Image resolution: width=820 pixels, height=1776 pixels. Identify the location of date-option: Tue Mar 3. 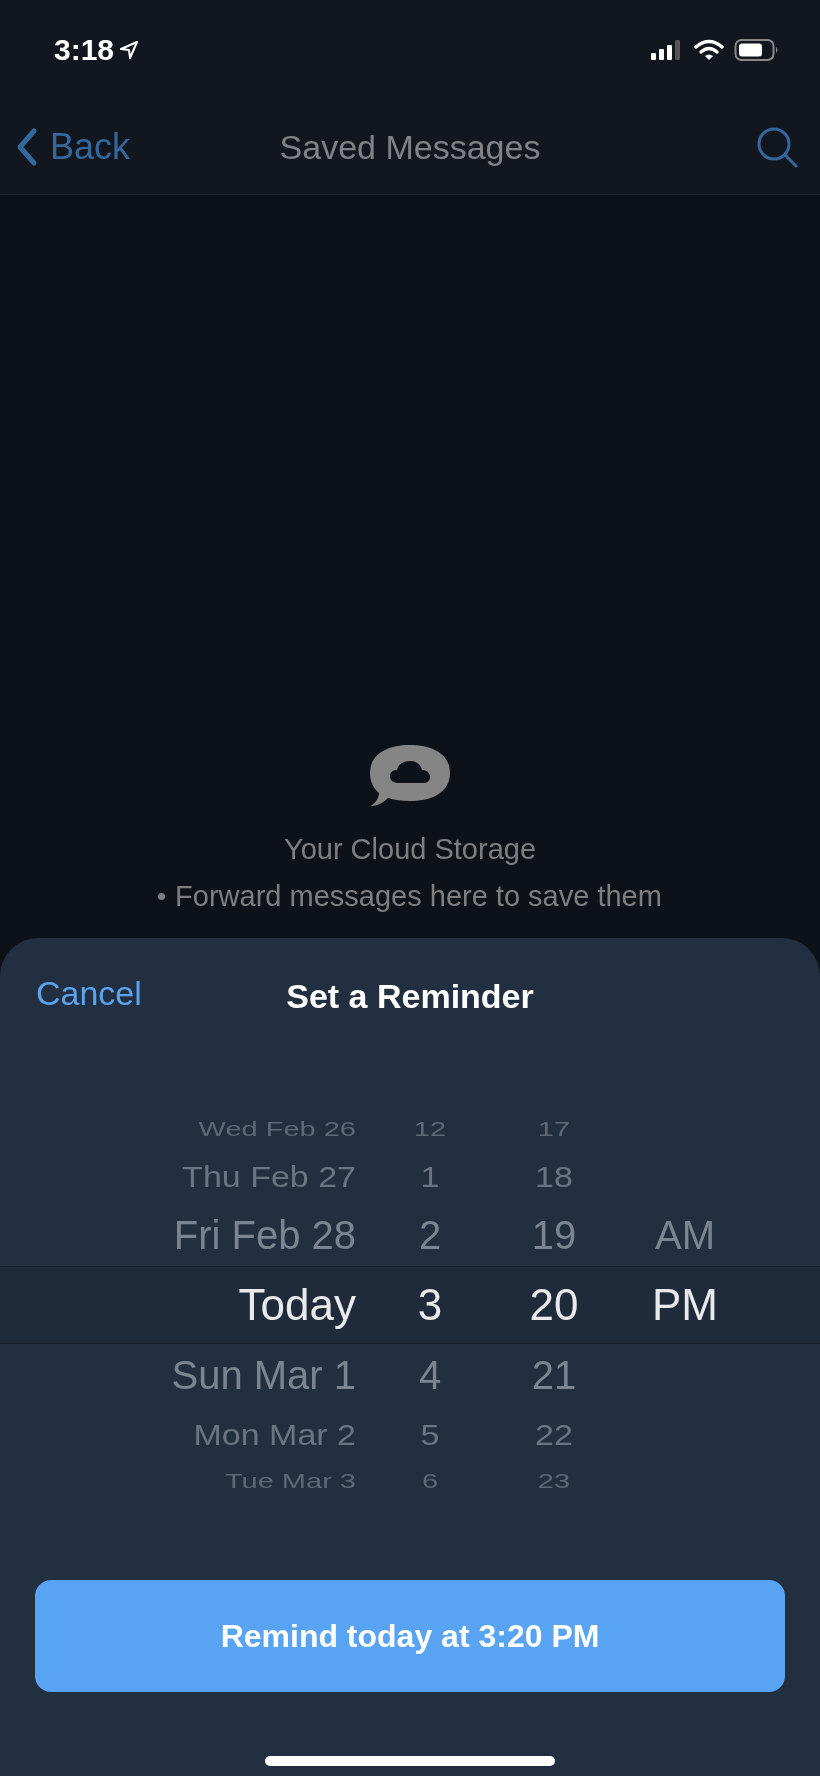
(290, 1481).